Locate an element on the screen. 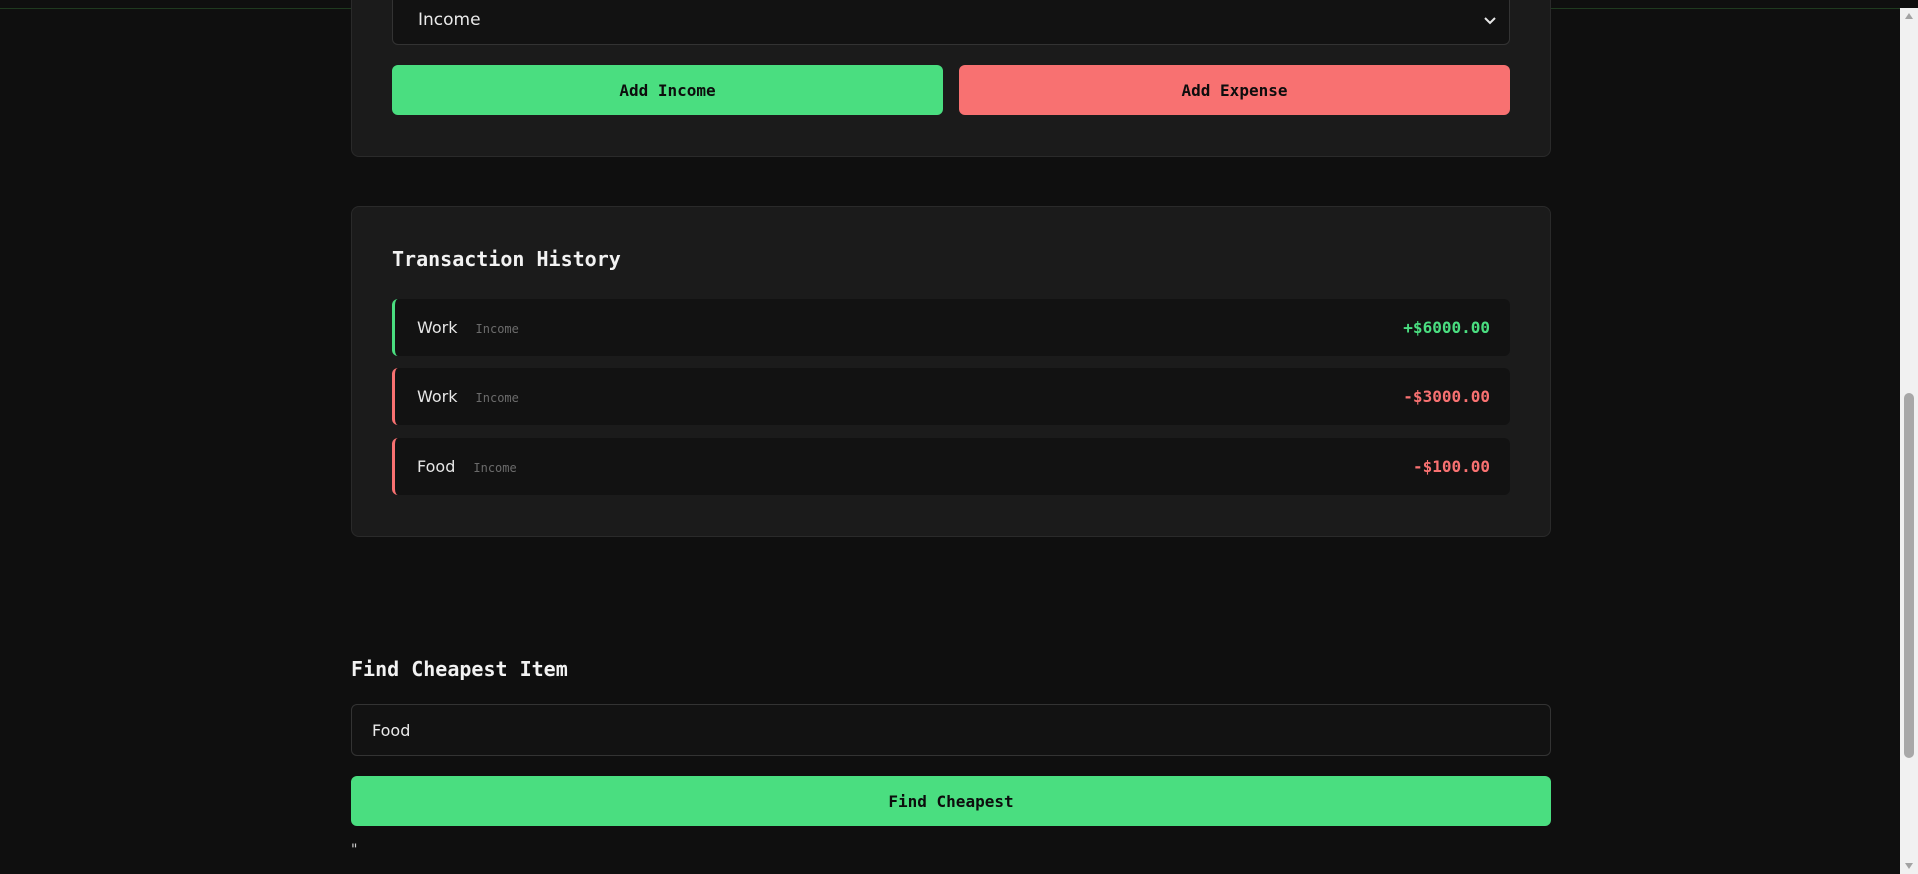 The height and width of the screenshot is (874, 1918). find-cheapest-input: Food is located at coordinates (951, 730).